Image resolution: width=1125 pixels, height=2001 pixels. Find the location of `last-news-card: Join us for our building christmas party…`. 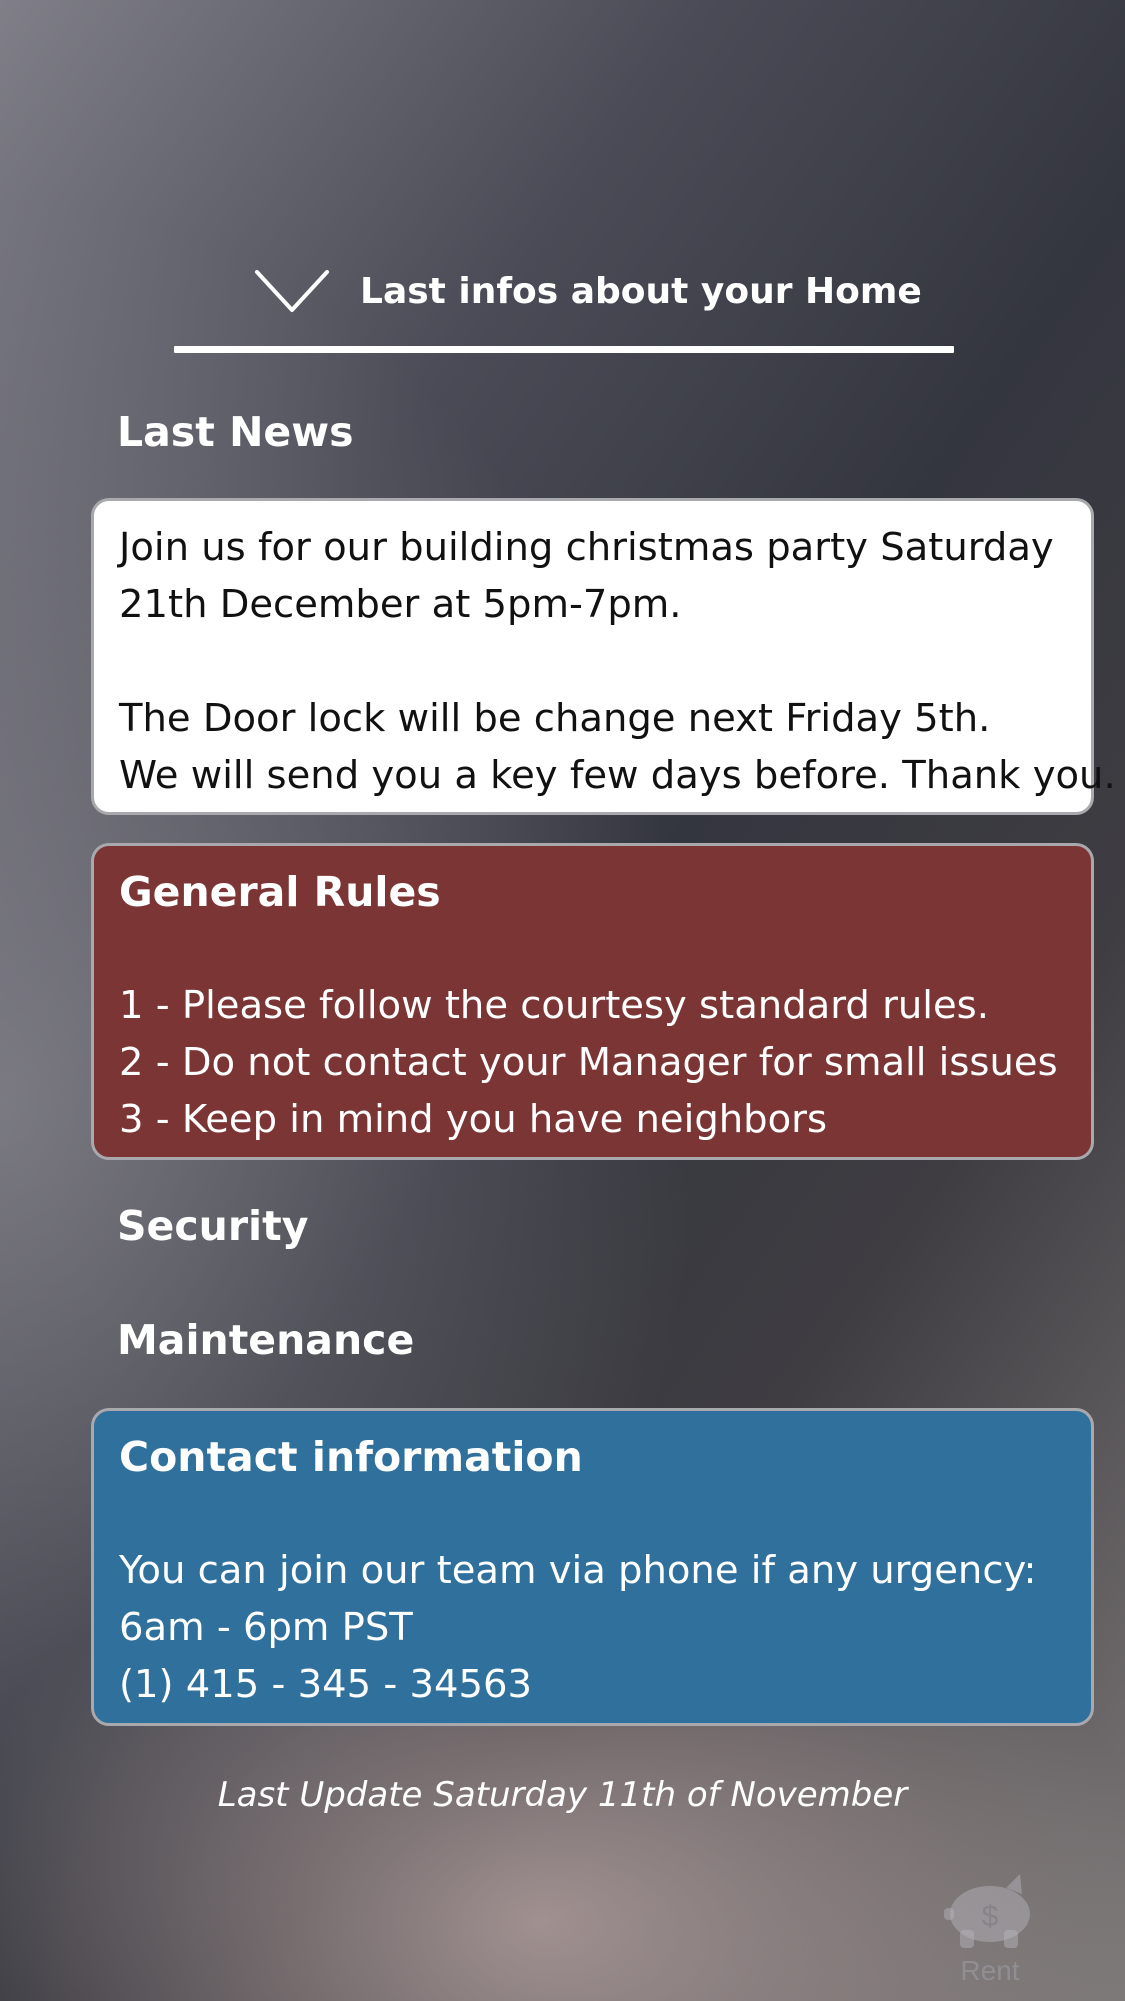

last-news-card: Join us for our building christmas party… is located at coordinates (603, 656).